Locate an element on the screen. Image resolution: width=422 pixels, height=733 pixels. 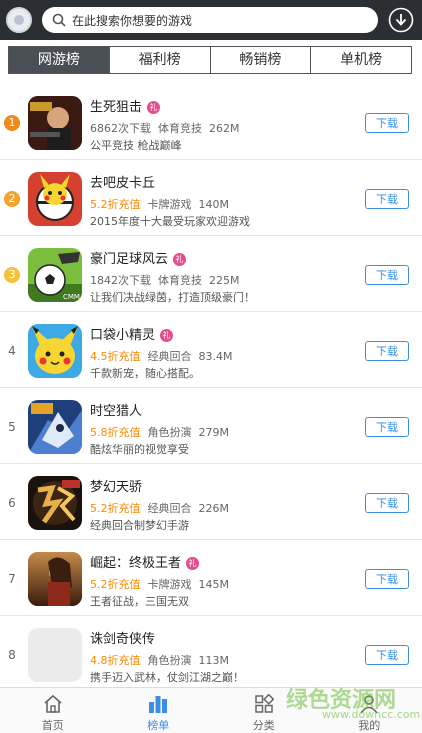
game-size: 262M is located at coordinates (224, 128).